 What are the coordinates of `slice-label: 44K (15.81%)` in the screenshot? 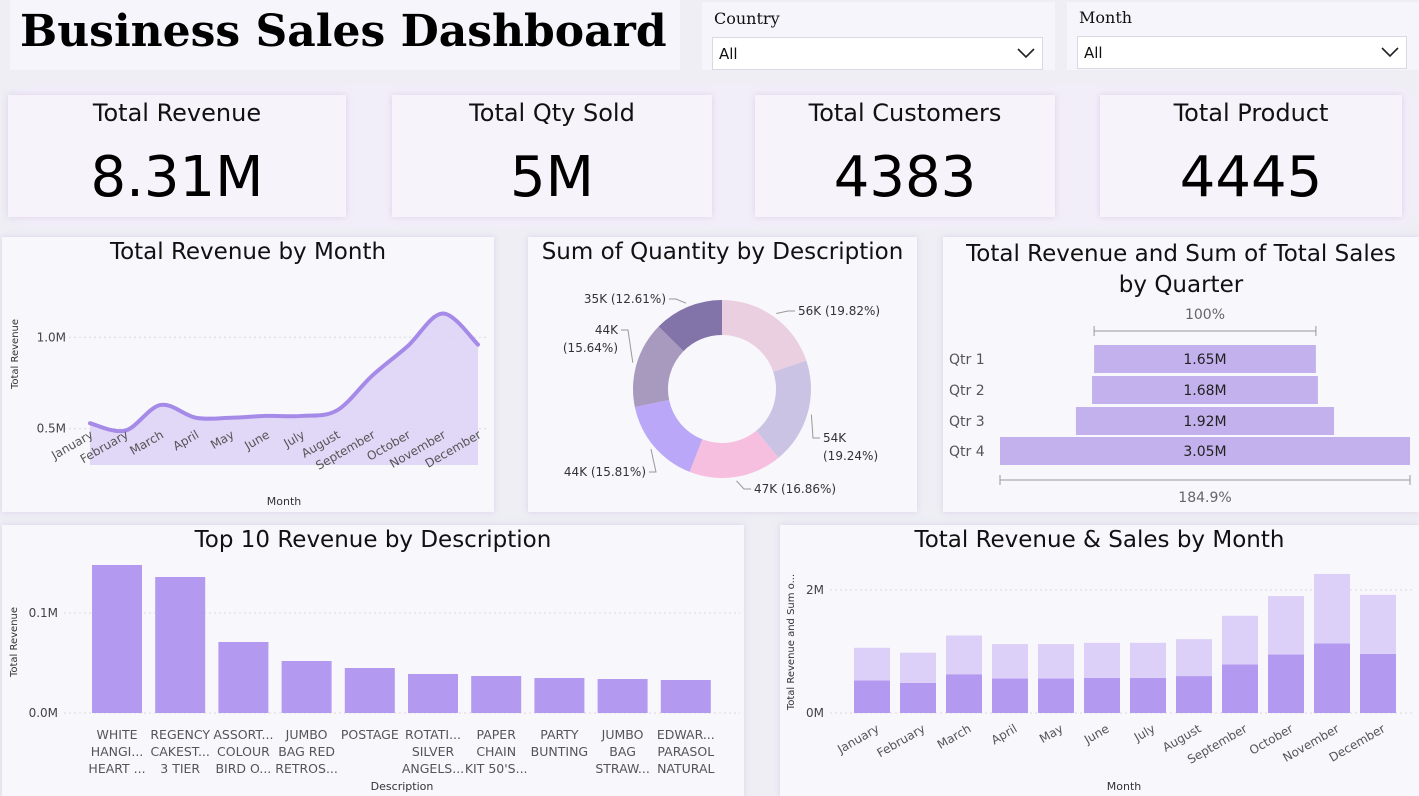 It's located at (605, 472).